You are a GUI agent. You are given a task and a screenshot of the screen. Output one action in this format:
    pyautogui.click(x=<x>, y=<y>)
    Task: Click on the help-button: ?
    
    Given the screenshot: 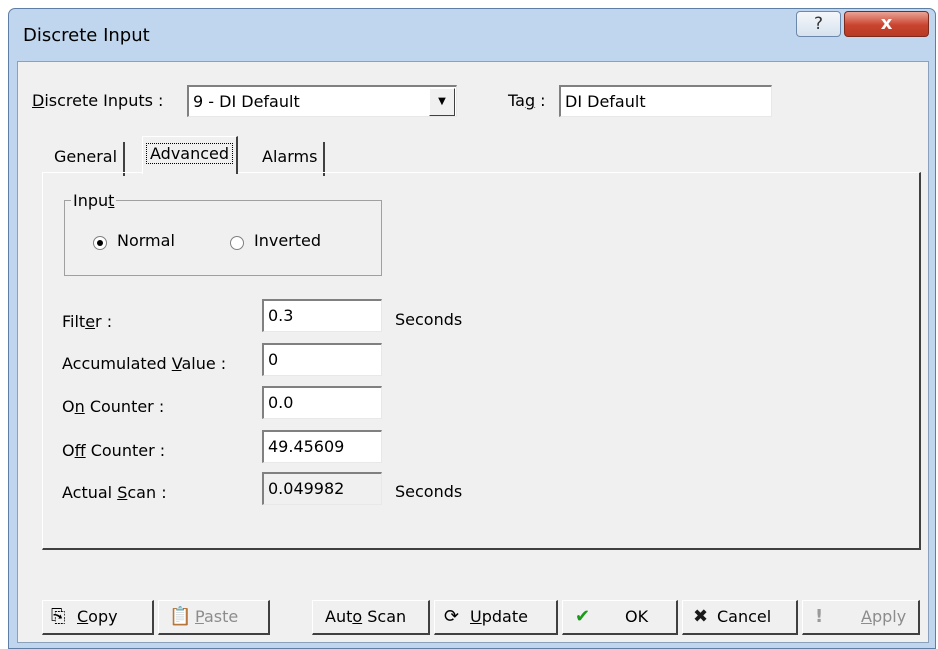 What is the action you would take?
    pyautogui.click(x=818, y=24)
    